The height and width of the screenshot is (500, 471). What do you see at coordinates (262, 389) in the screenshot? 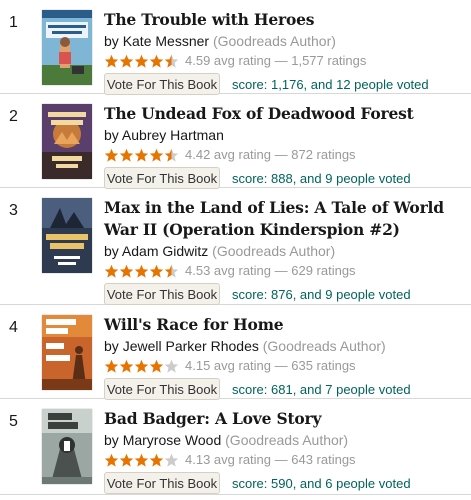
I see `score-value: score: 681` at bounding box center [262, 389].